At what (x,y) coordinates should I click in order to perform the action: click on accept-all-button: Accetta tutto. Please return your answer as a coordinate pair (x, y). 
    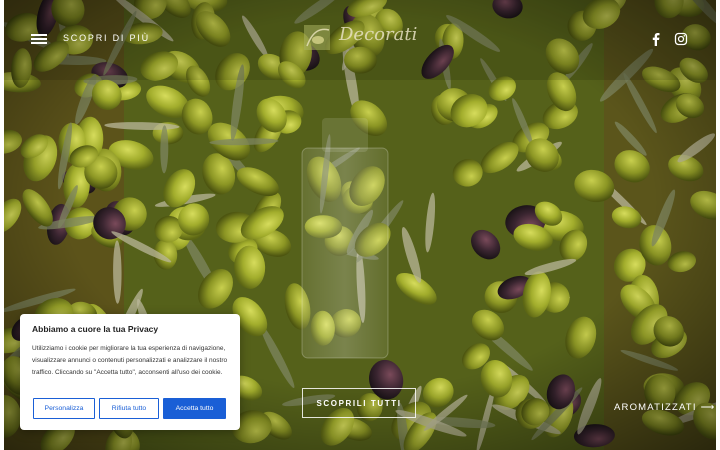
    Looking at the image, I should click on (194, 408).